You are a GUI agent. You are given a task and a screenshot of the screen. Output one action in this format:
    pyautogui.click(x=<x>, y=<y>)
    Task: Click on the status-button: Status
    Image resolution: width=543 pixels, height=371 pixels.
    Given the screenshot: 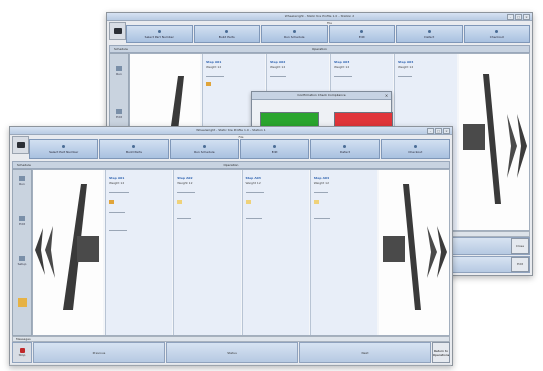 What is the action you would take?
    pyautogui.click(x=232, y=352)
    